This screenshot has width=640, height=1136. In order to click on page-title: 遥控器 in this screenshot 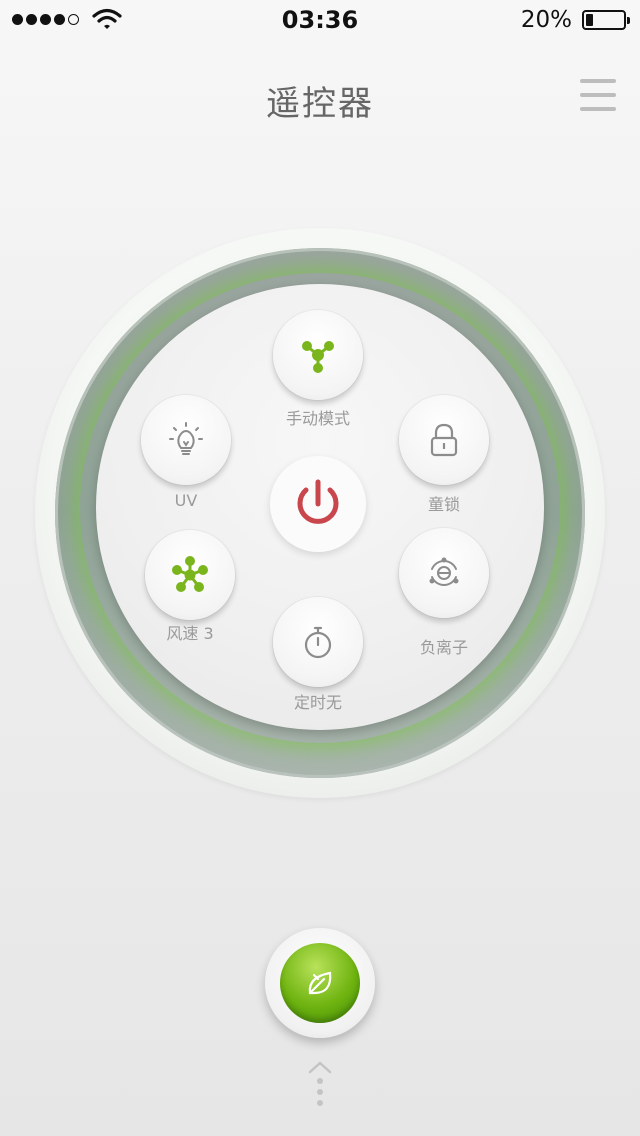, I will do `click(320, 104)`.